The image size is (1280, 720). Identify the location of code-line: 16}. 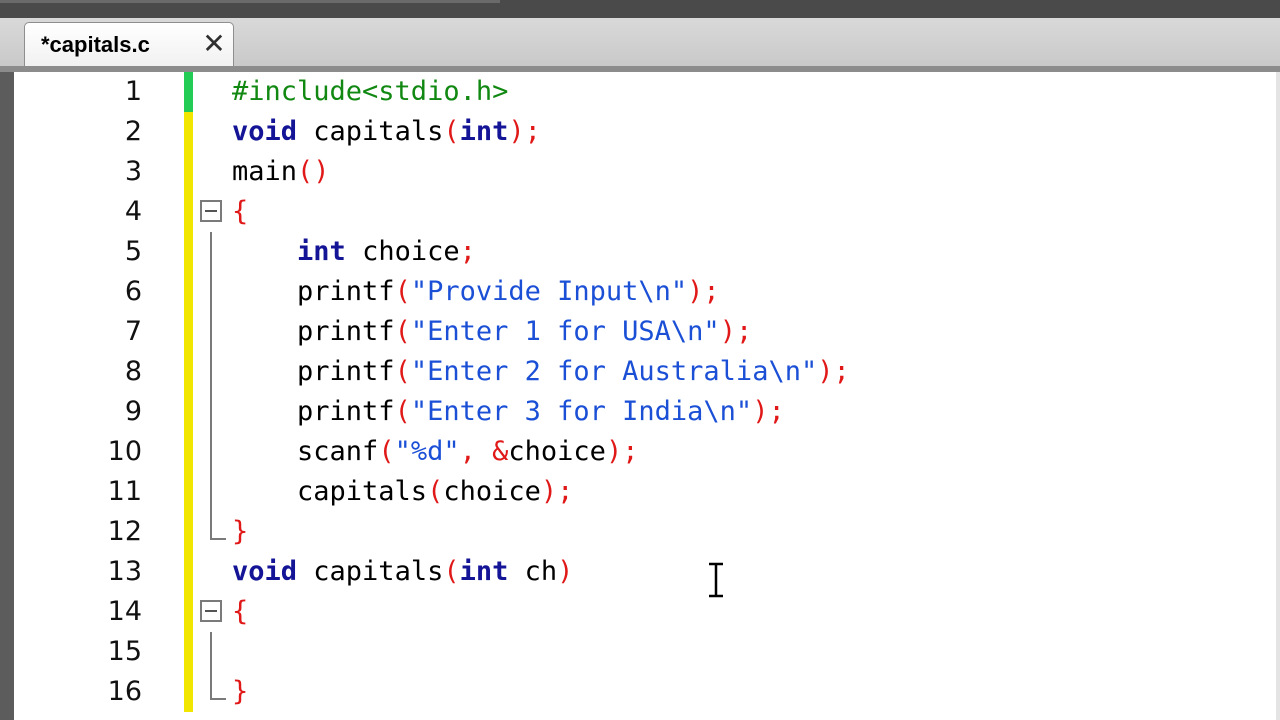
(647, 692).